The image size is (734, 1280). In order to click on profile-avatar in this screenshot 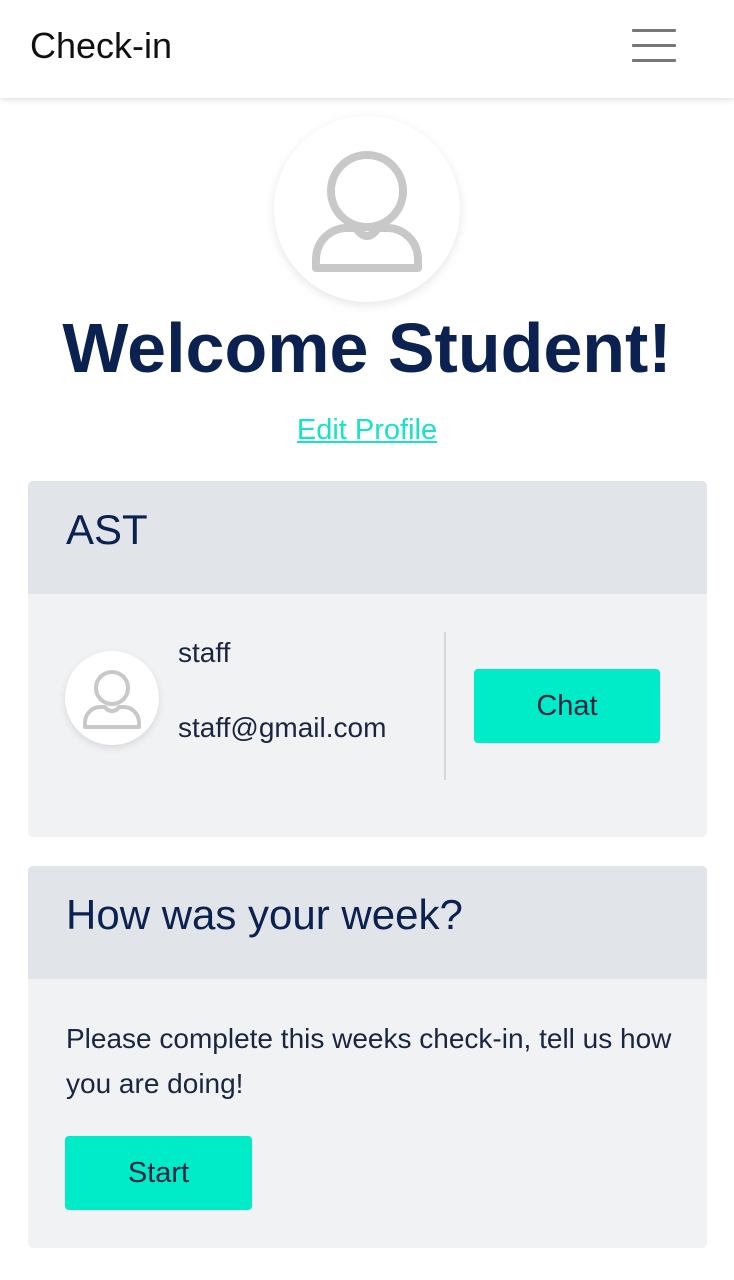, I will do `click(367, 209)`.